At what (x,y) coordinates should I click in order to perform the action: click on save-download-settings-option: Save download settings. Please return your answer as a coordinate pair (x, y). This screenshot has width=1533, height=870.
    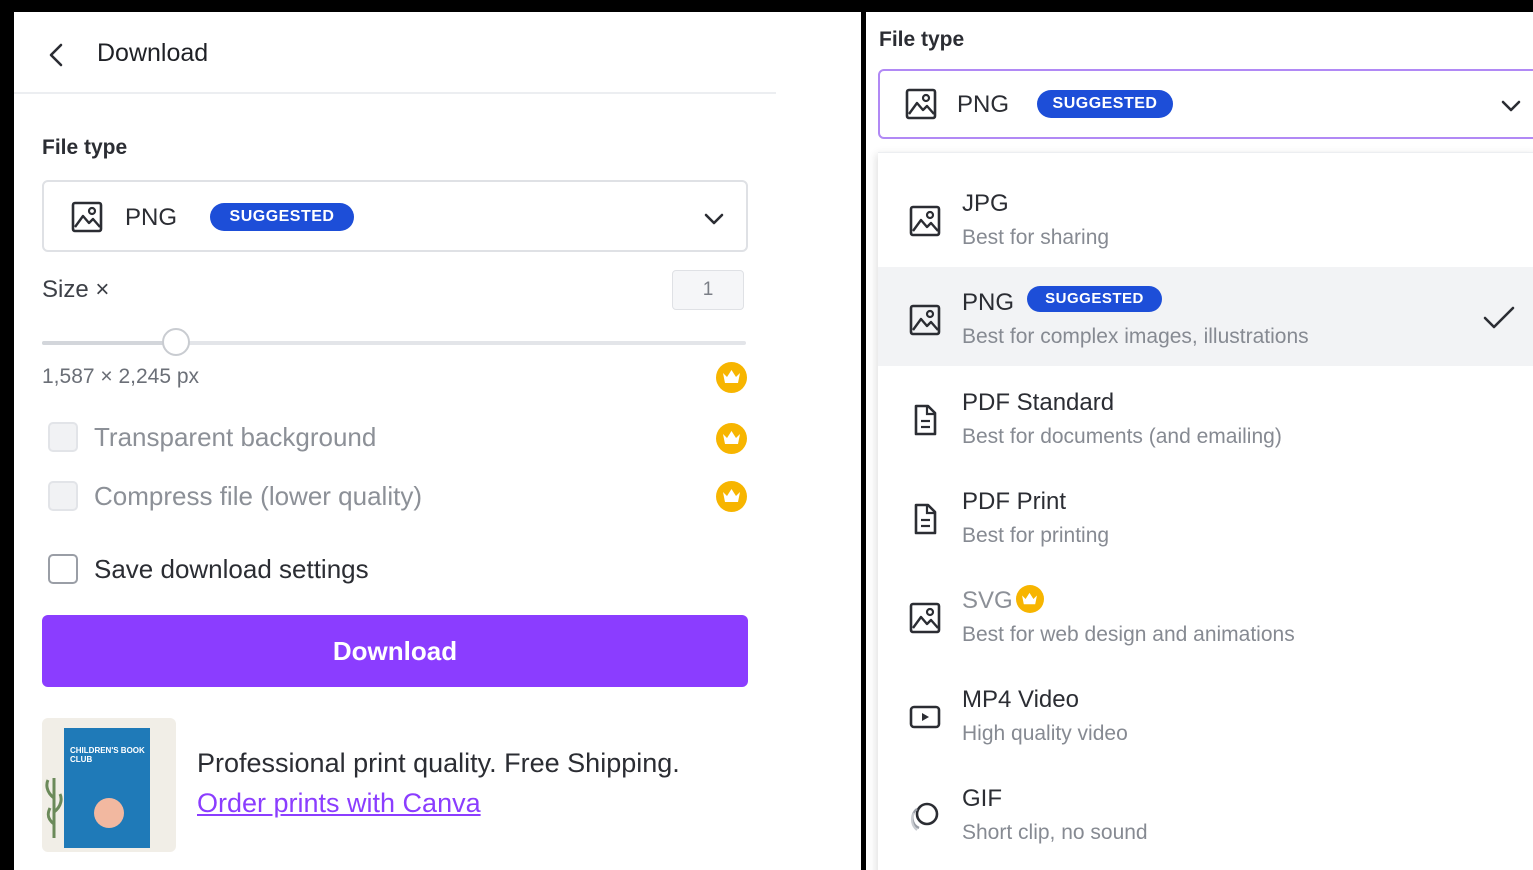
    Looking at the image, I should click on (228, 570).